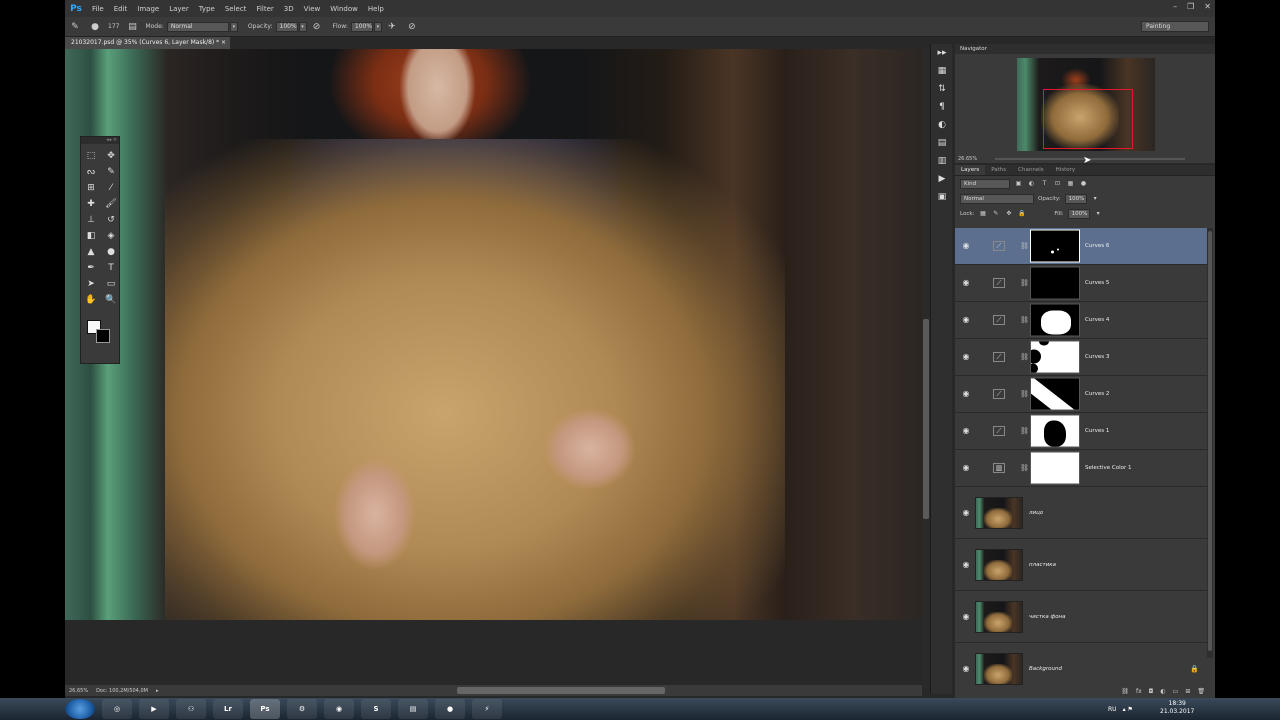  I want to click on path-select-icon: ➤, so click(91, 284).